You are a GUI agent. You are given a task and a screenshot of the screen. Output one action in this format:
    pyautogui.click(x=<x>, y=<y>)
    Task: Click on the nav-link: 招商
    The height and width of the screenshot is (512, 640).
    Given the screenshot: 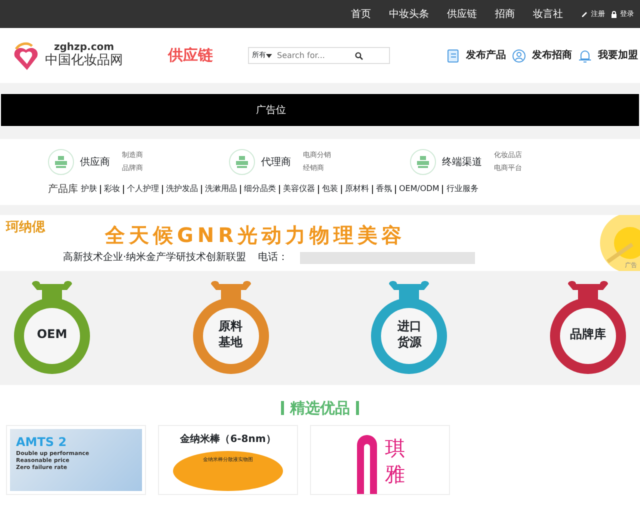 What is the action you would take?
    pyautogui.click(x=505, y=14)
    